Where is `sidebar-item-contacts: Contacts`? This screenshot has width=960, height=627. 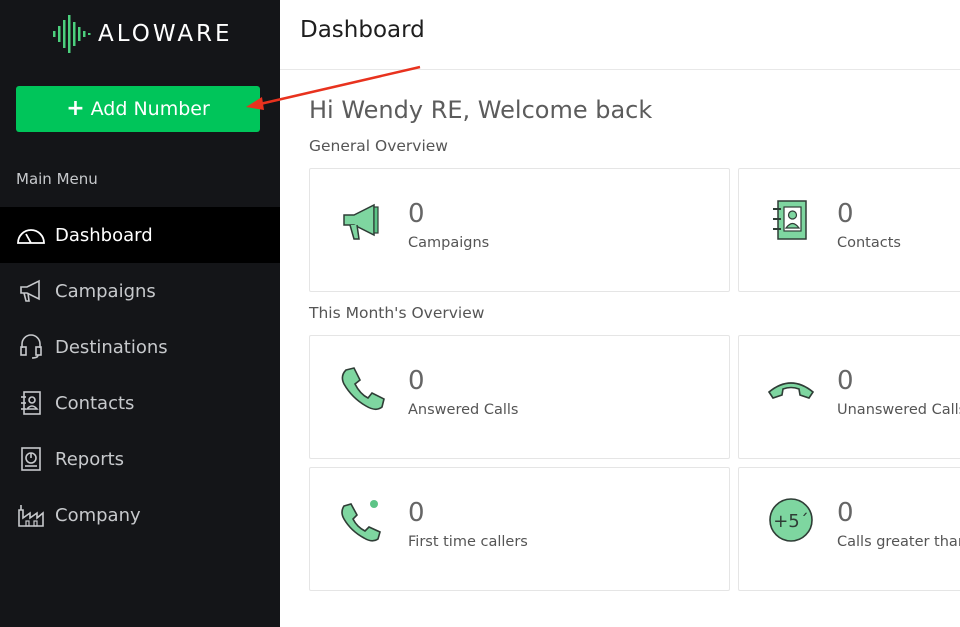
sidebar-item-contacts: Contacts is located at coordinates (140, 403).